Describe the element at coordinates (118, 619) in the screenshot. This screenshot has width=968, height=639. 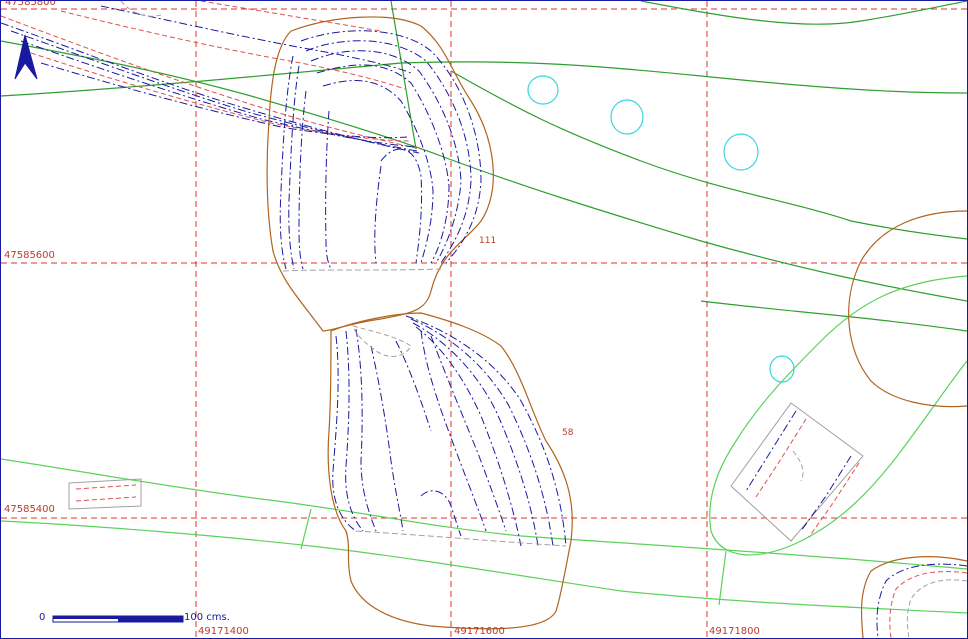
I see `scale-bar` at that location.